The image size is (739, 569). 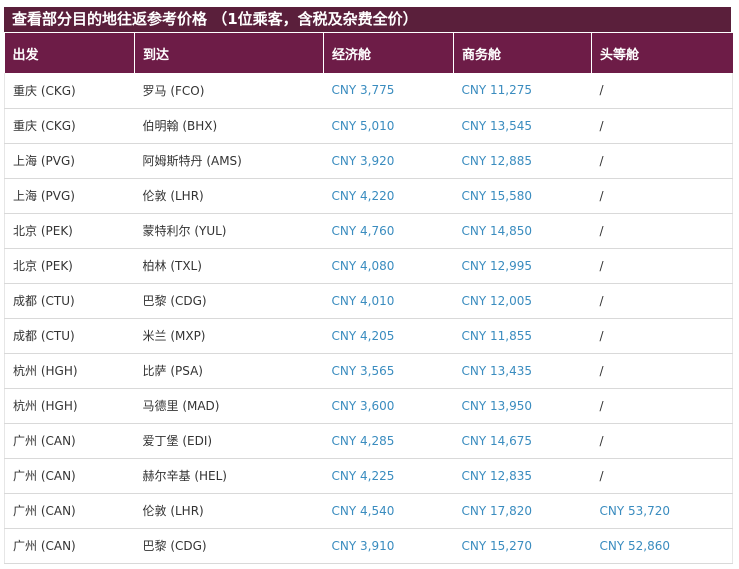 I want to click on business-price-cell: CNY 12,835, so click(x=522, y=476).